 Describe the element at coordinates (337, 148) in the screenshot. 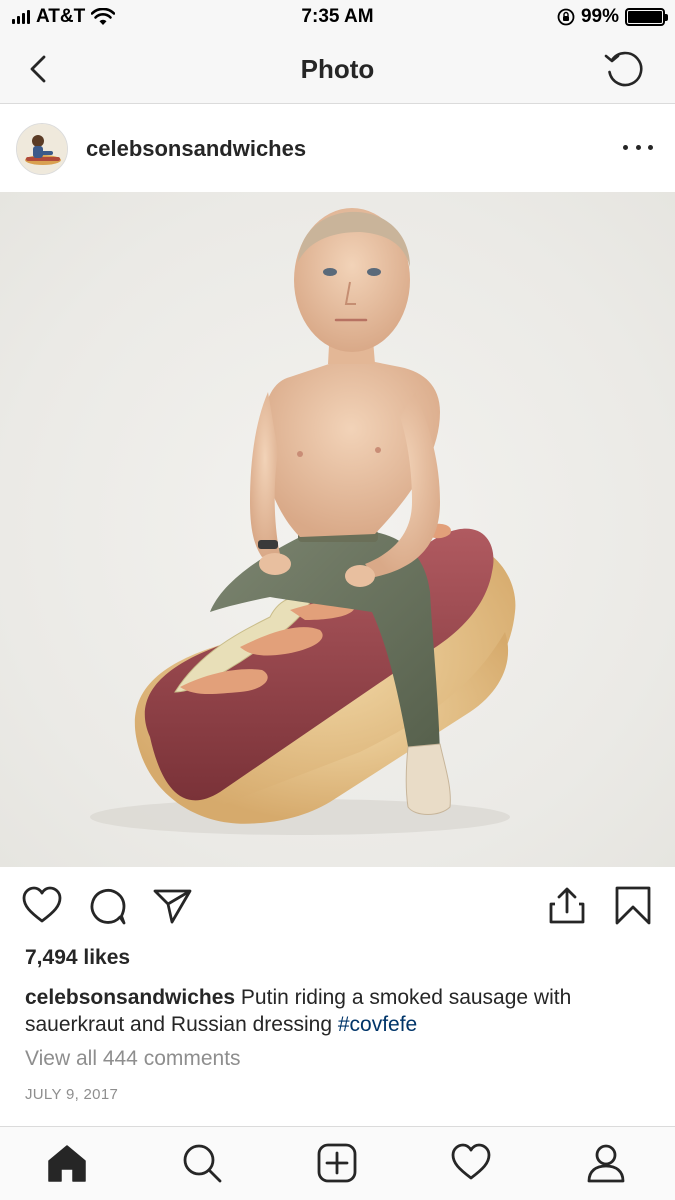

I see `post-header: celebsonsandwiches` at that location.